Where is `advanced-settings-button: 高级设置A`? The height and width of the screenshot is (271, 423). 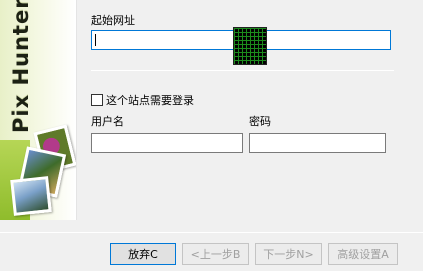 advanced-settings-button: 高级设置A is located at coordinates (363, 254).